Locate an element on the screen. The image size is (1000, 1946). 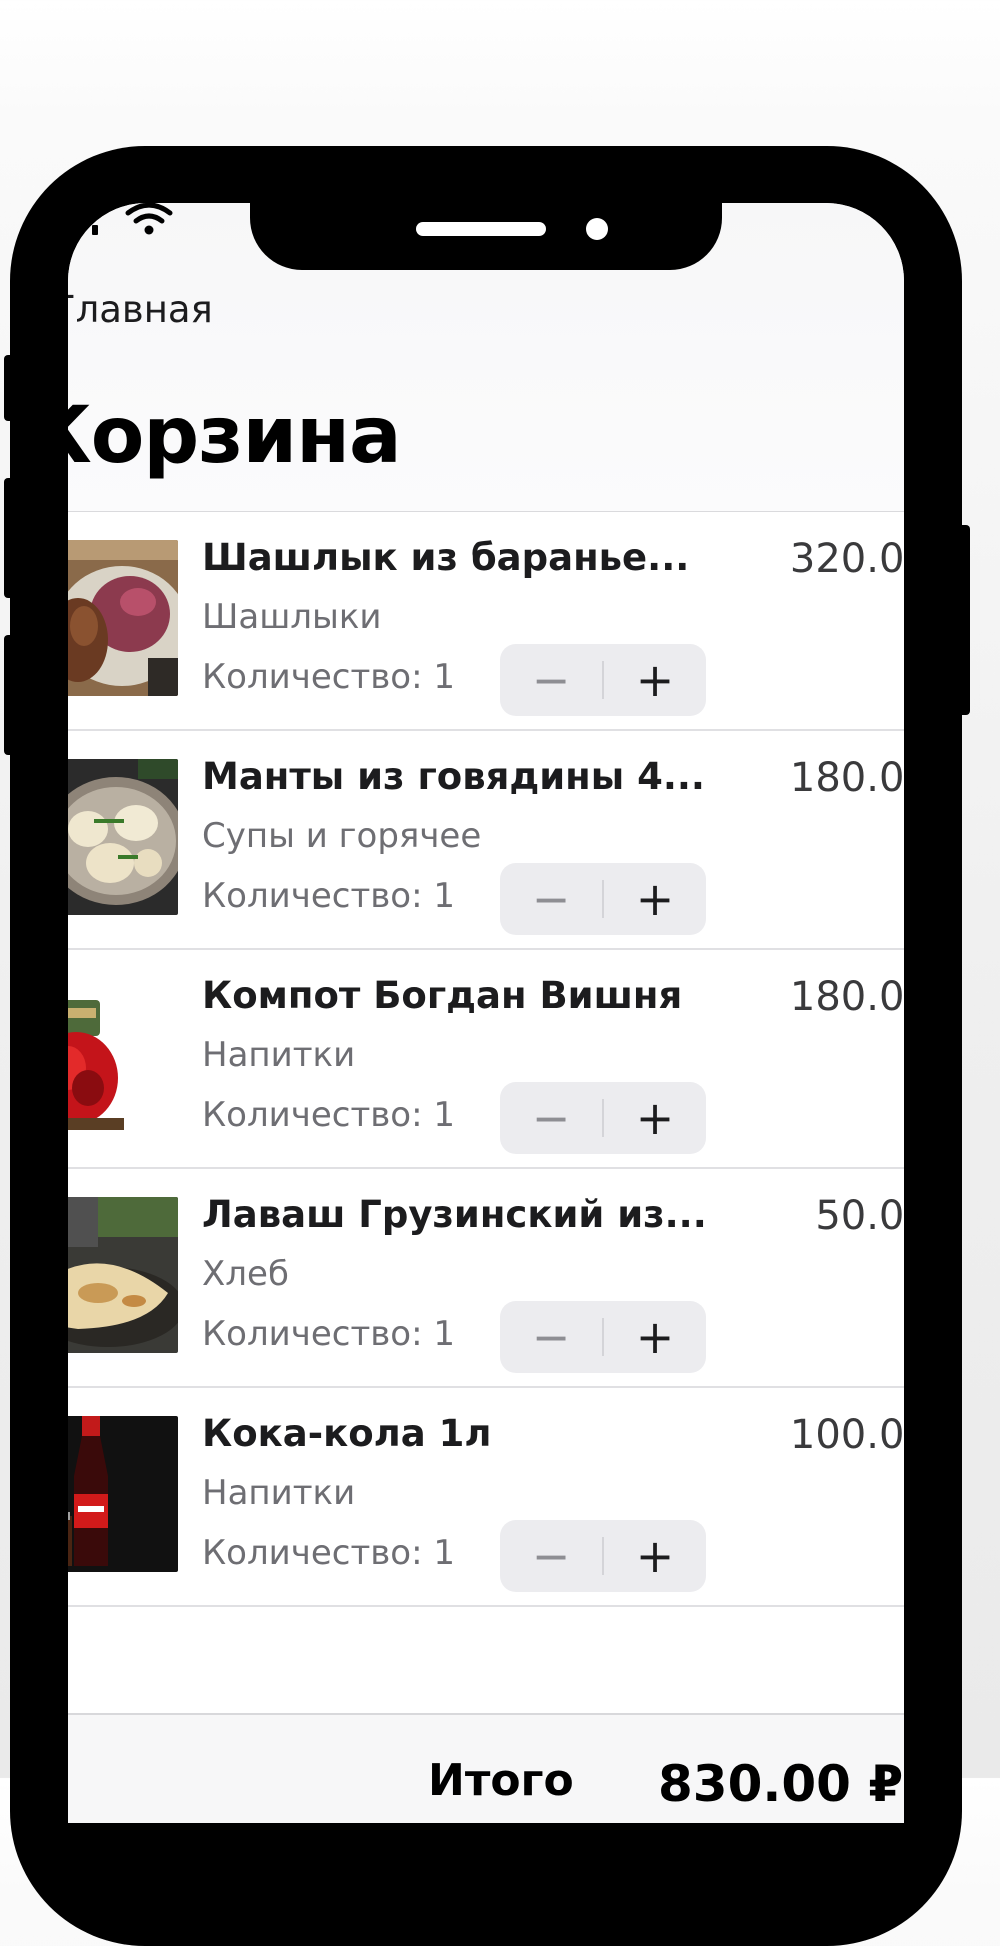
speaker-grille is located at coordinates (481, 229).